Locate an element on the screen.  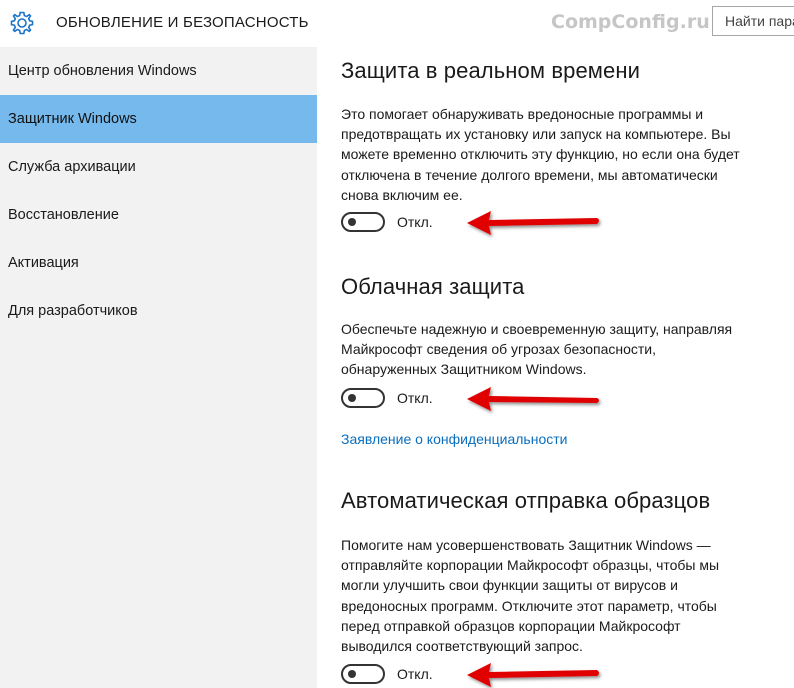
toggle-row-realtime: Откл. is located at coordinates (471, 223).